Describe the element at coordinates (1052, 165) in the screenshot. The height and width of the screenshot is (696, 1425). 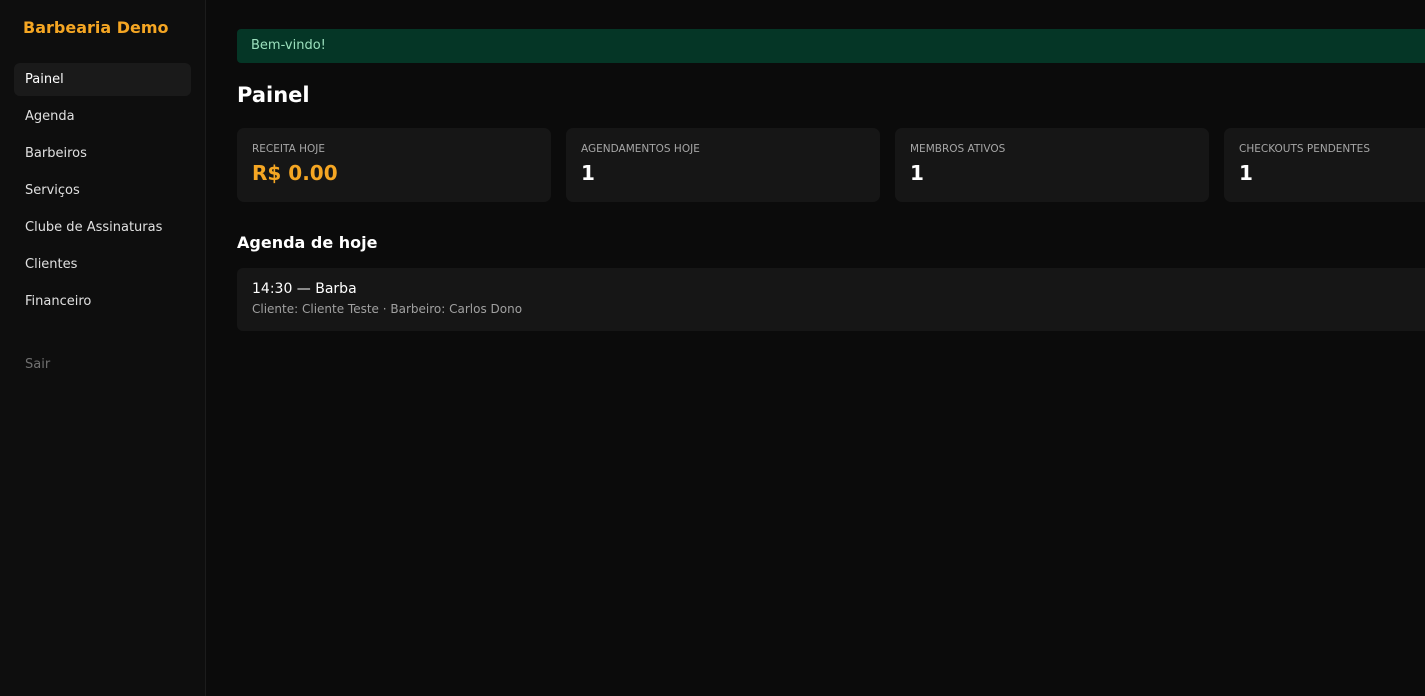
I see `stat-card-membros-ativos: MEMBROS ATIVOS 1` at that location.